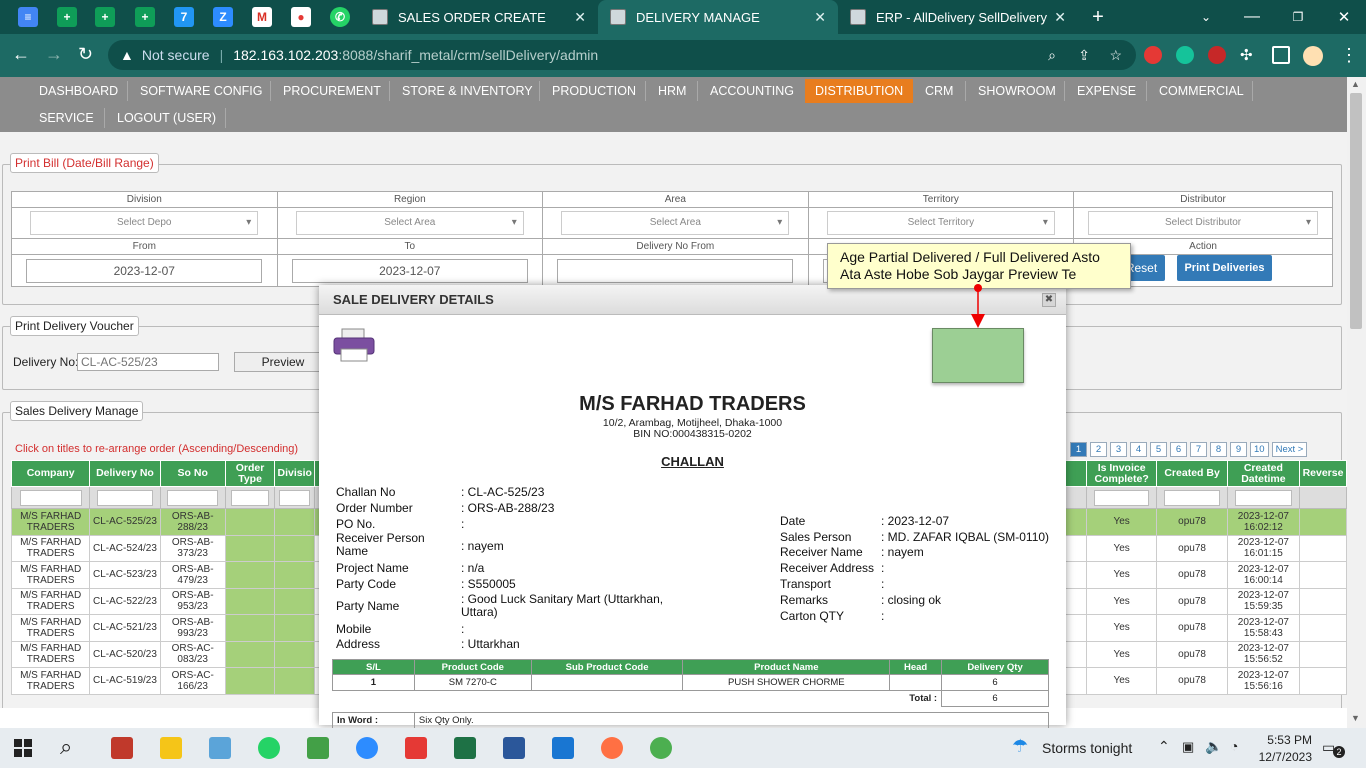 Image resolution: width=1366 pixels, height=768 pixels. What do you see at coordinates (28, 17) in the screenshot?
I see `docs-icon: ≡` at bounding box center [28, 17].